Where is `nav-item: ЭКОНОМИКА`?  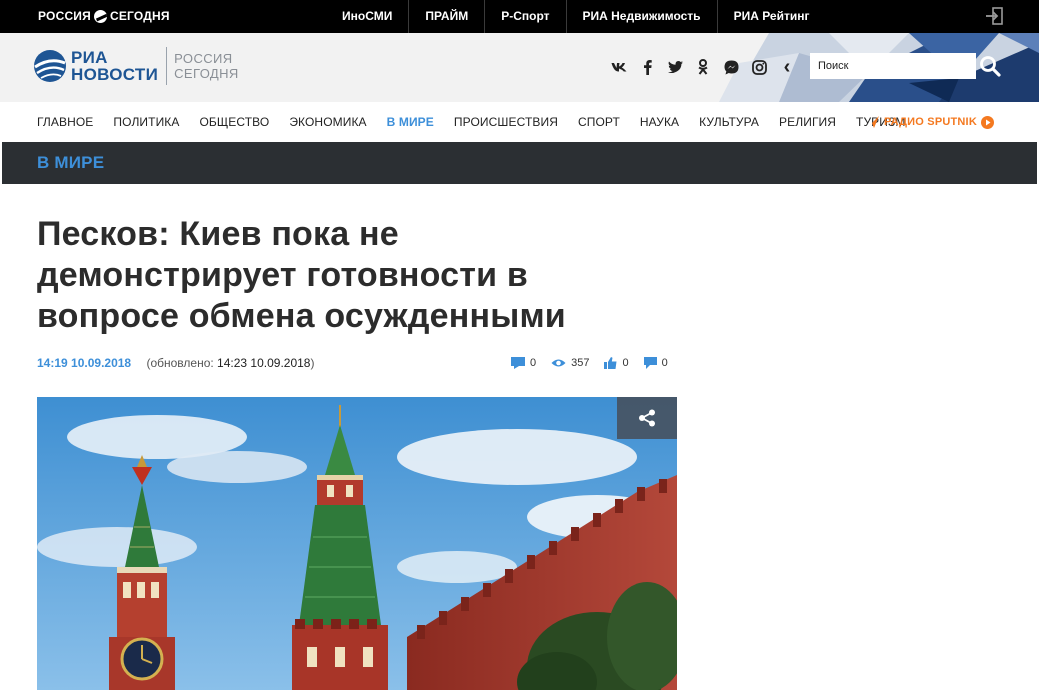
nav-item: ЭКОНОМИКА is located at coordinates (327, 122).